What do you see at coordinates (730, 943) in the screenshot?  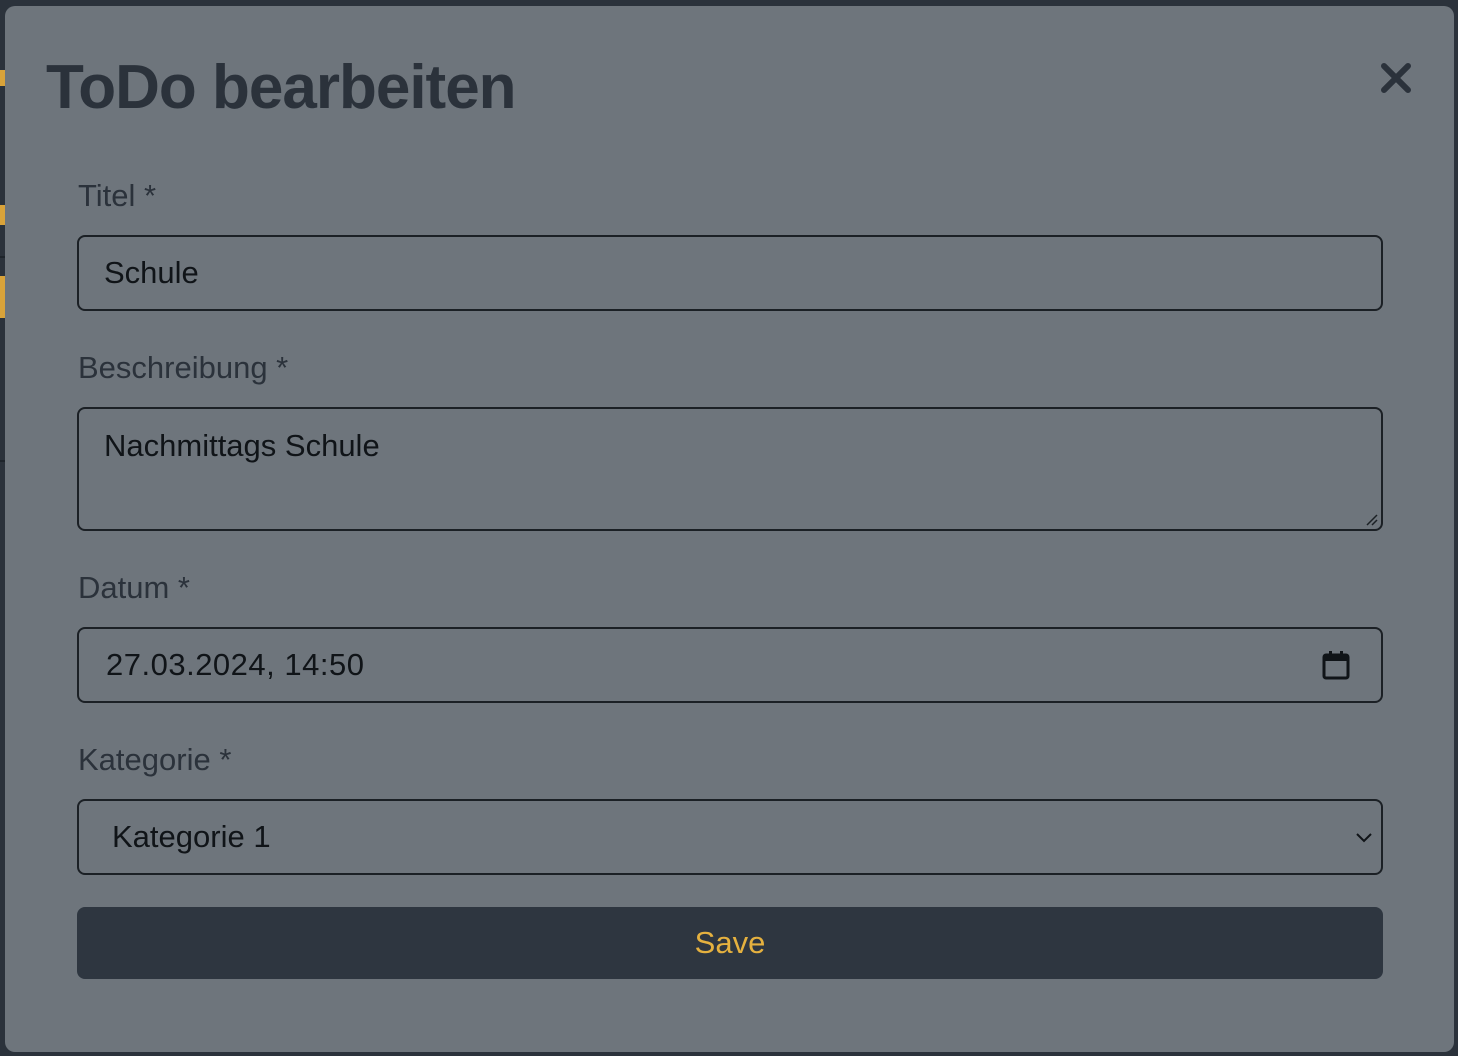 I see `save-button: Save` at bounding box center [730, 943].